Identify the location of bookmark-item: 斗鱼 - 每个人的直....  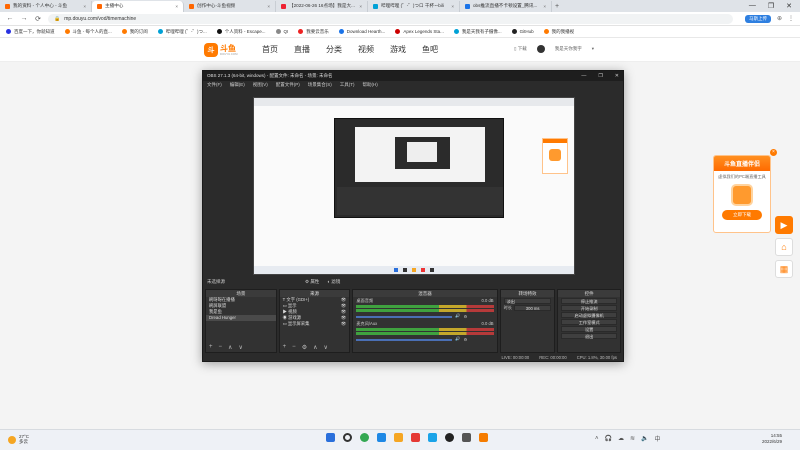
(88, 32).